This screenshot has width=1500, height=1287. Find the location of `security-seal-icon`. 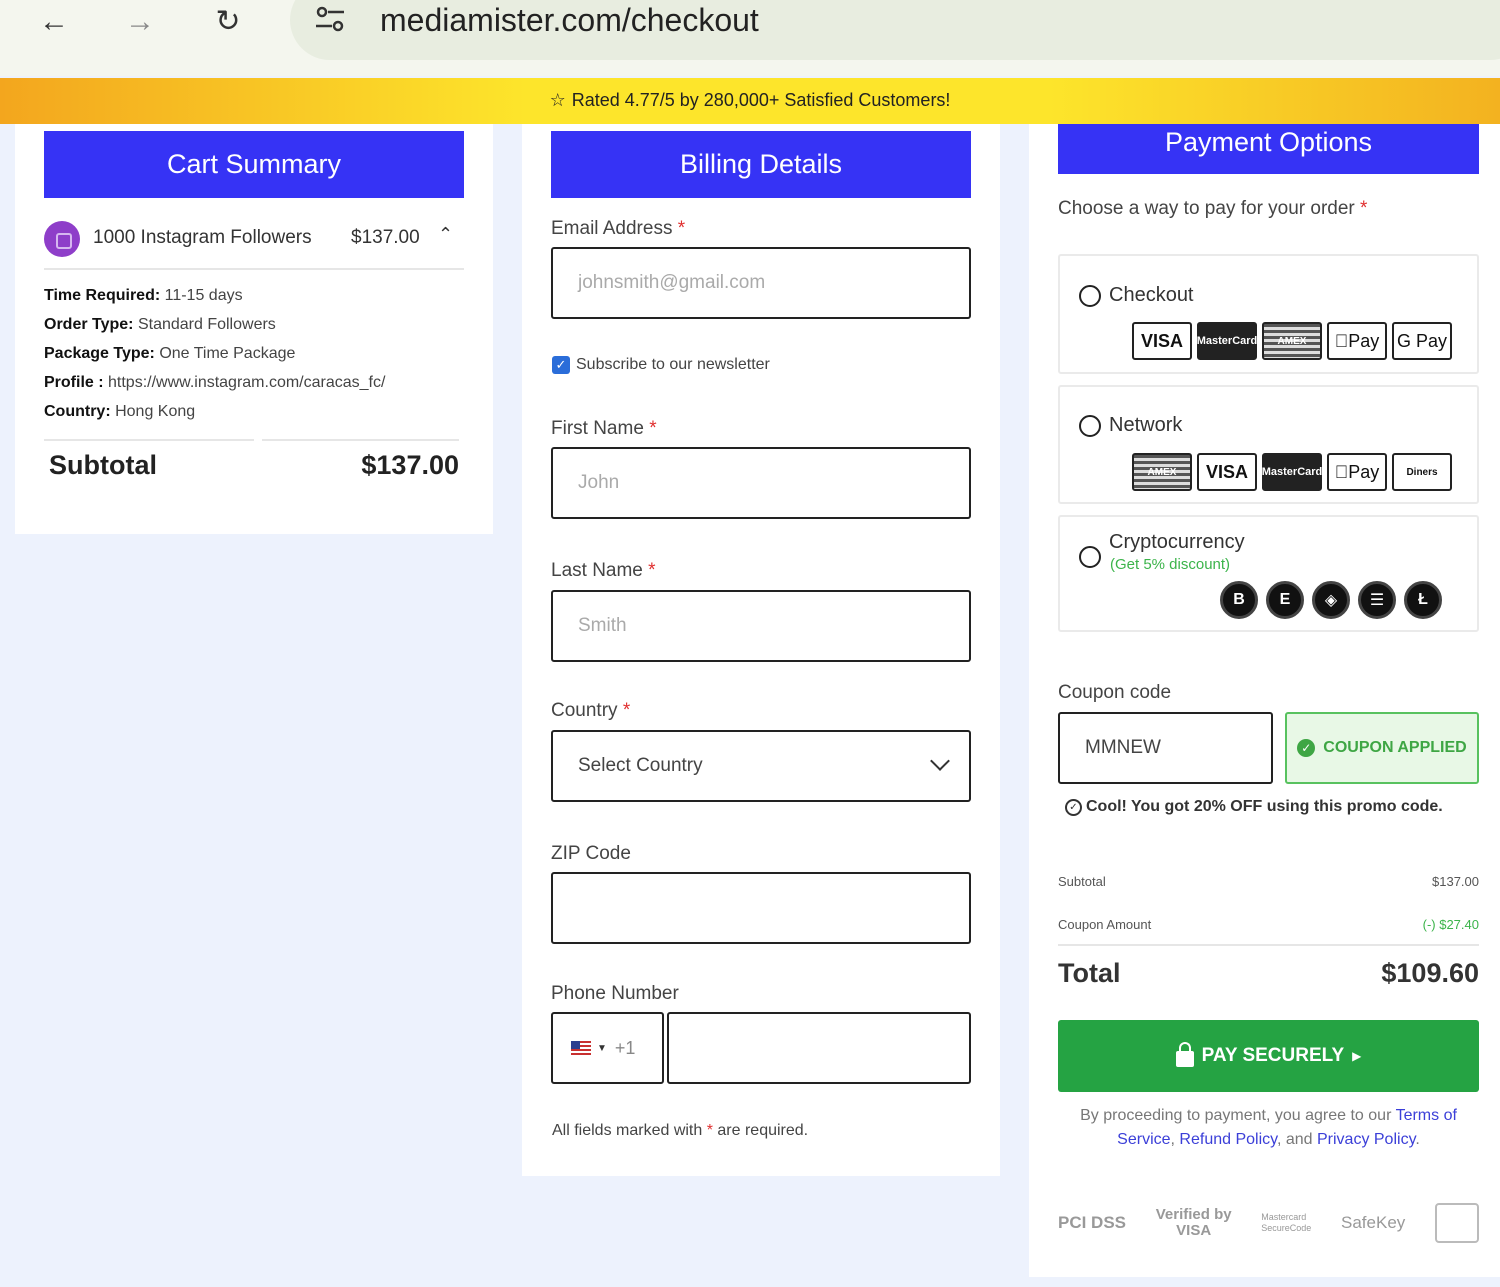

security-seal-icon is located at coordinates (1456, 1223).